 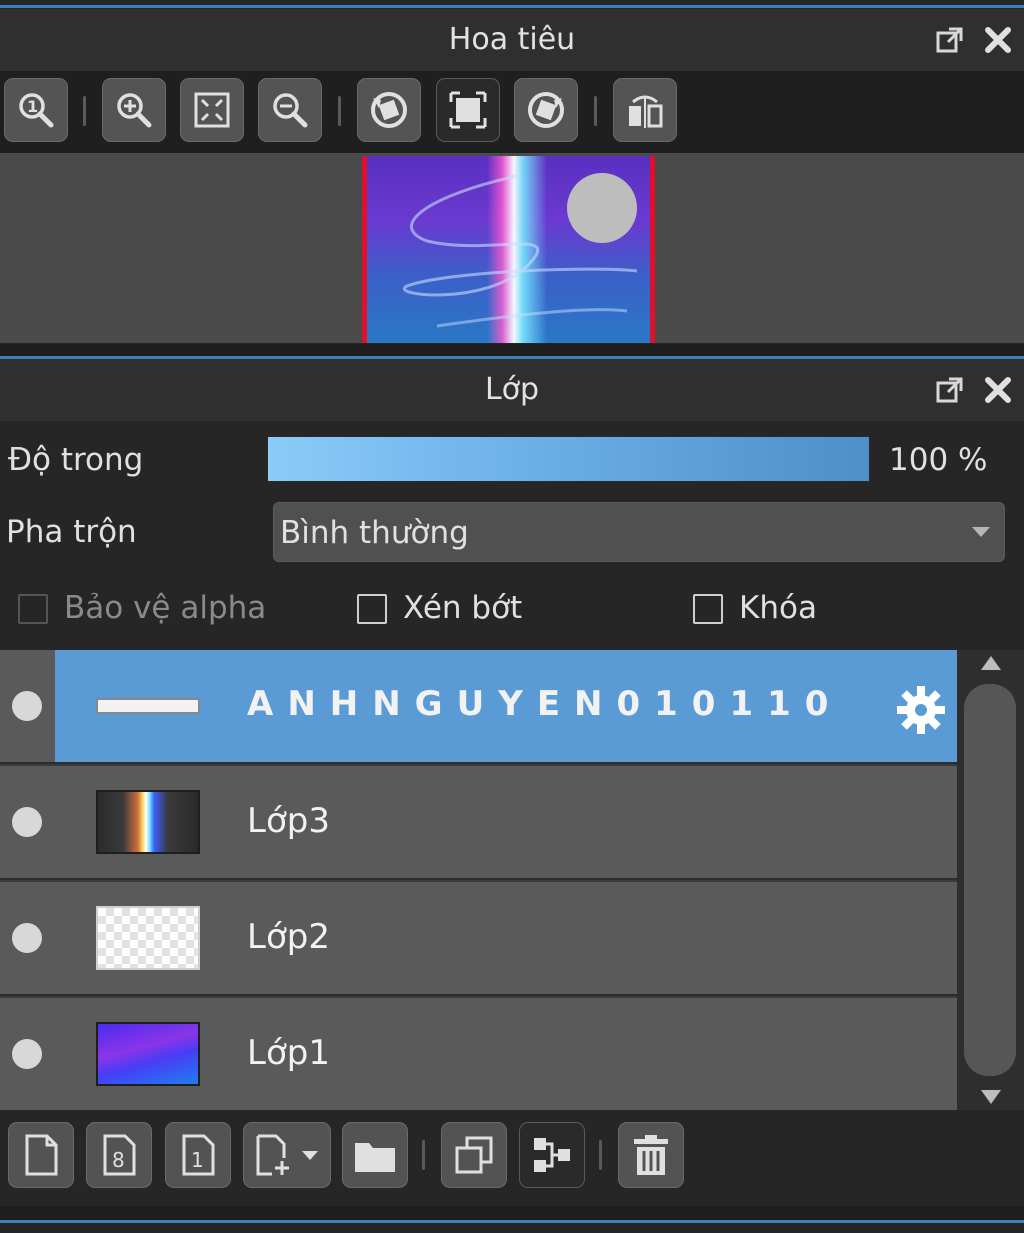 What do you see at coordinates (512, 1155) in the screenshot?
I see `layer-toolbar` at bounding box center [512, 1155].